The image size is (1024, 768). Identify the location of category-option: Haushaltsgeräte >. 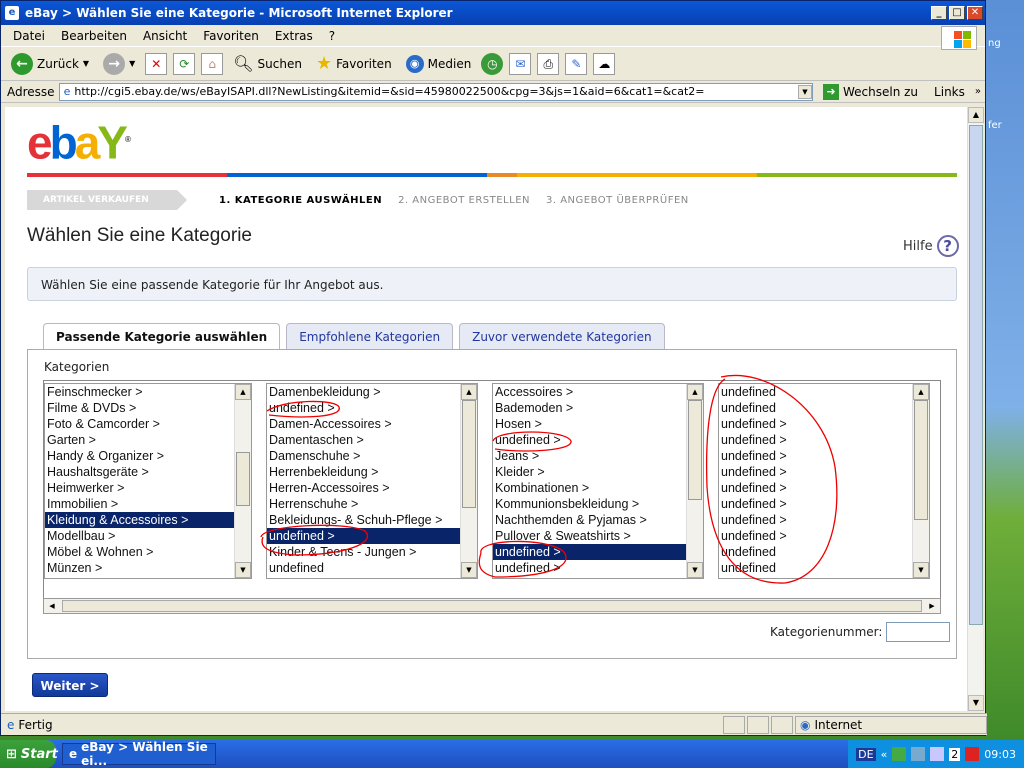
(139, 472).